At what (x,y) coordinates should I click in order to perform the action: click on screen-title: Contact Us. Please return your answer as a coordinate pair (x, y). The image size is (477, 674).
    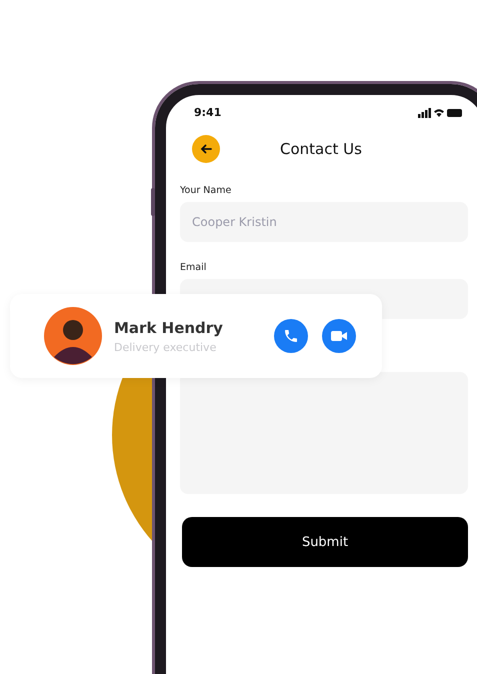
    Looking at the image, I should click on (321, 149).